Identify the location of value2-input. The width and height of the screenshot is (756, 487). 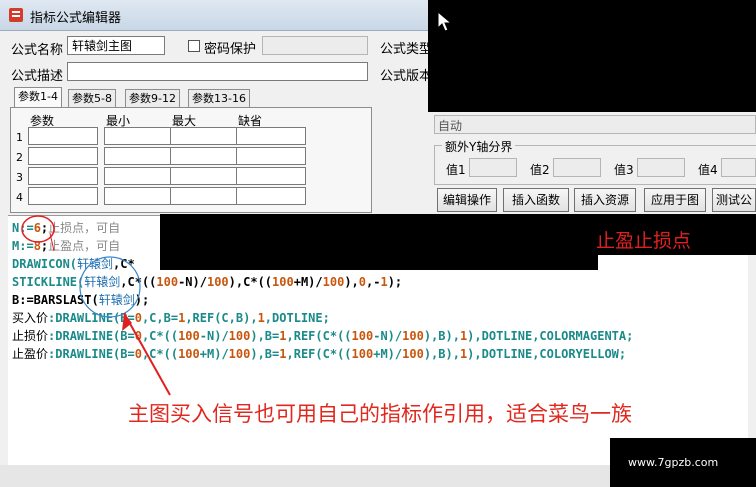
(577, 167).